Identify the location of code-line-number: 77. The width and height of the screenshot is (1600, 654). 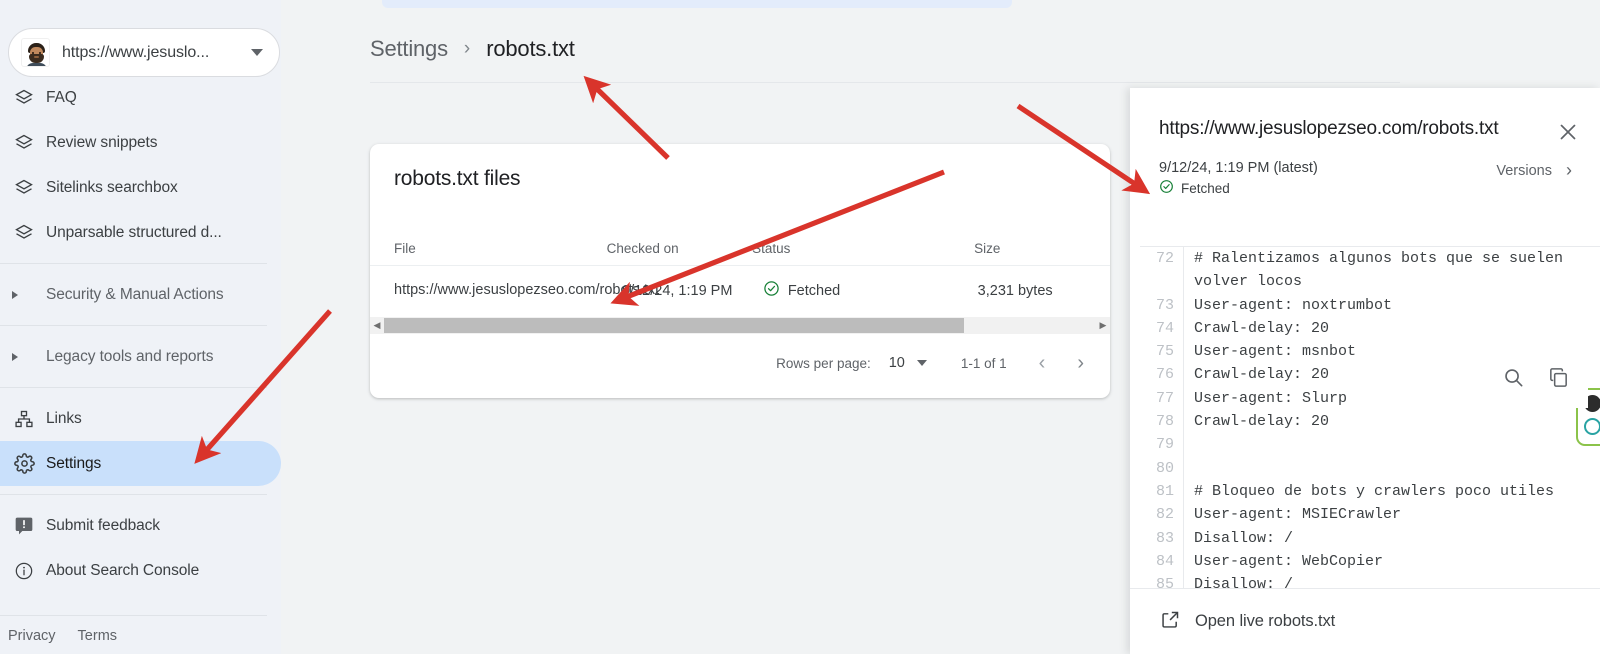
(1162, 398).